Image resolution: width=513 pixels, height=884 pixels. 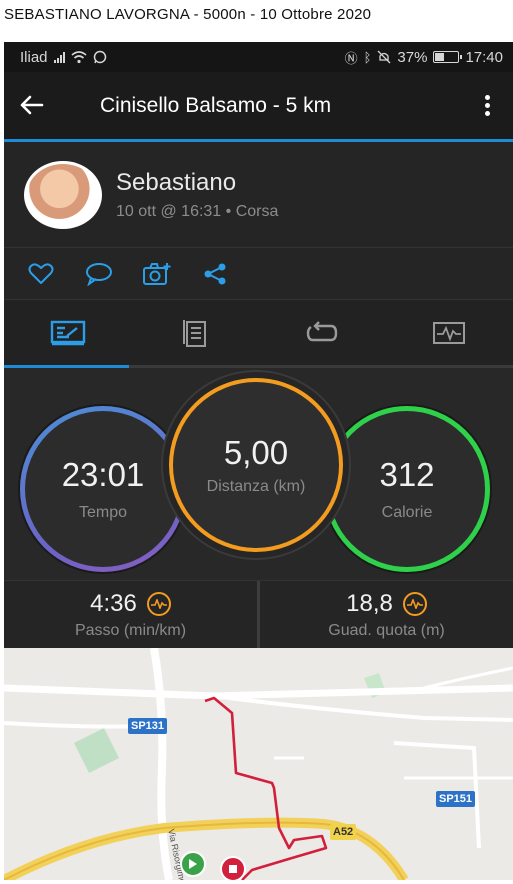 I want to click on tab-stats, so click(x=67, y=332).